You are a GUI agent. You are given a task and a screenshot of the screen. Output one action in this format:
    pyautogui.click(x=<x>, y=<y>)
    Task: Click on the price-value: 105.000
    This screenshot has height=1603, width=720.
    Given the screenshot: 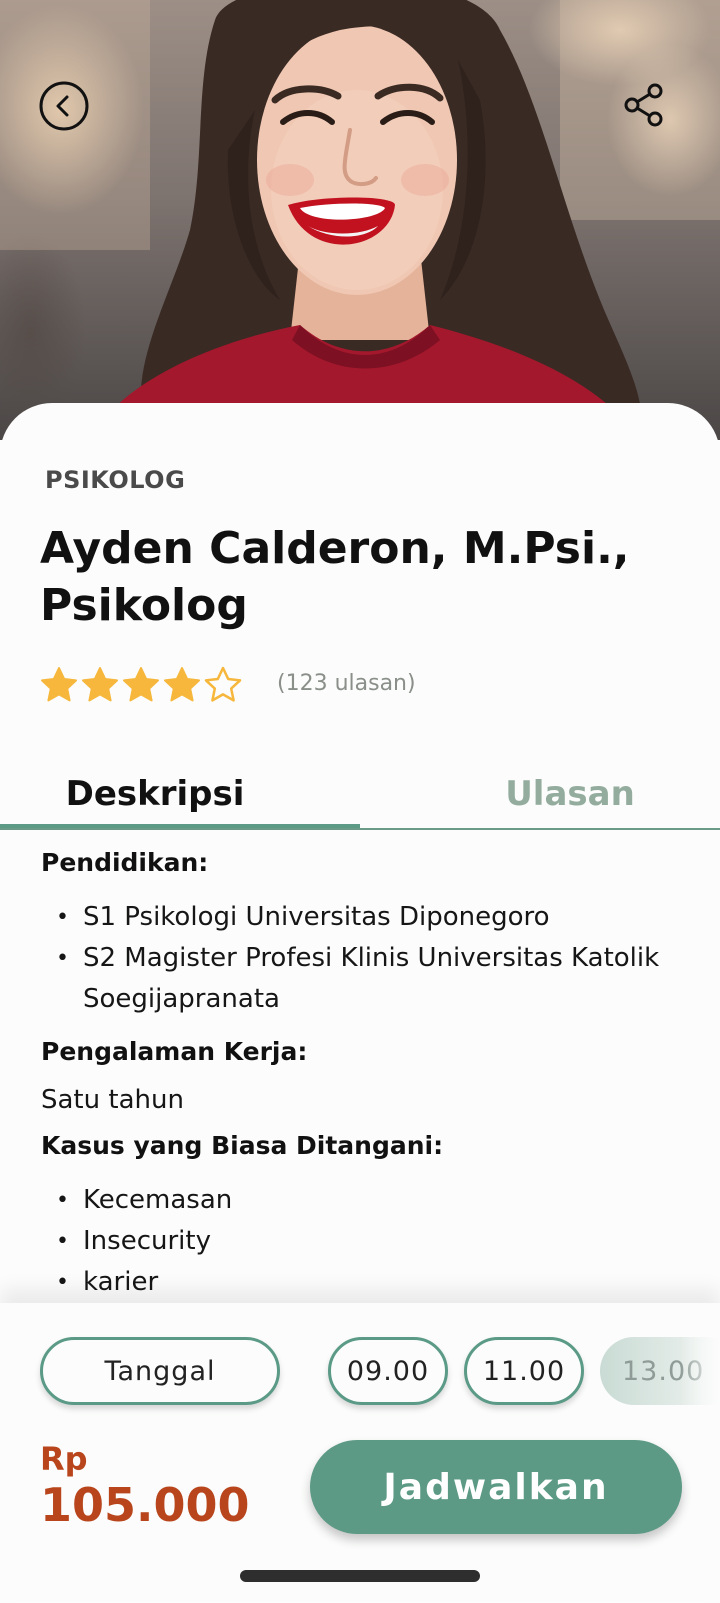 What is the action you would take?
    pyautogui.click(x=145, y=1505)
    